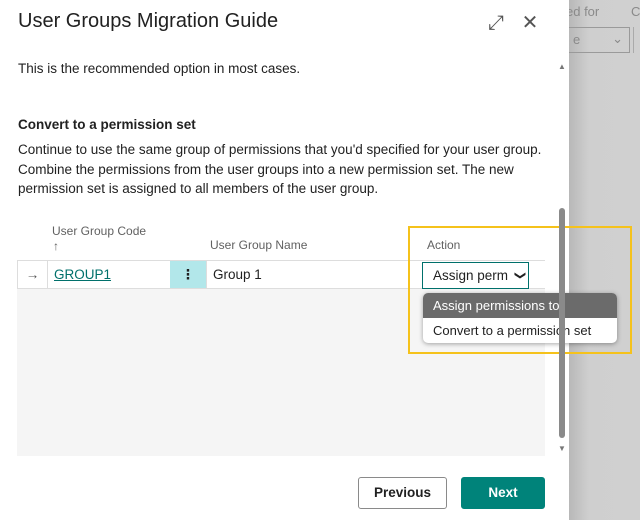 This screenshot has width=640, height=520. Describe the element at coordinates (402, 493) in the screenshot. I see `previous-button: Previous` at that location.